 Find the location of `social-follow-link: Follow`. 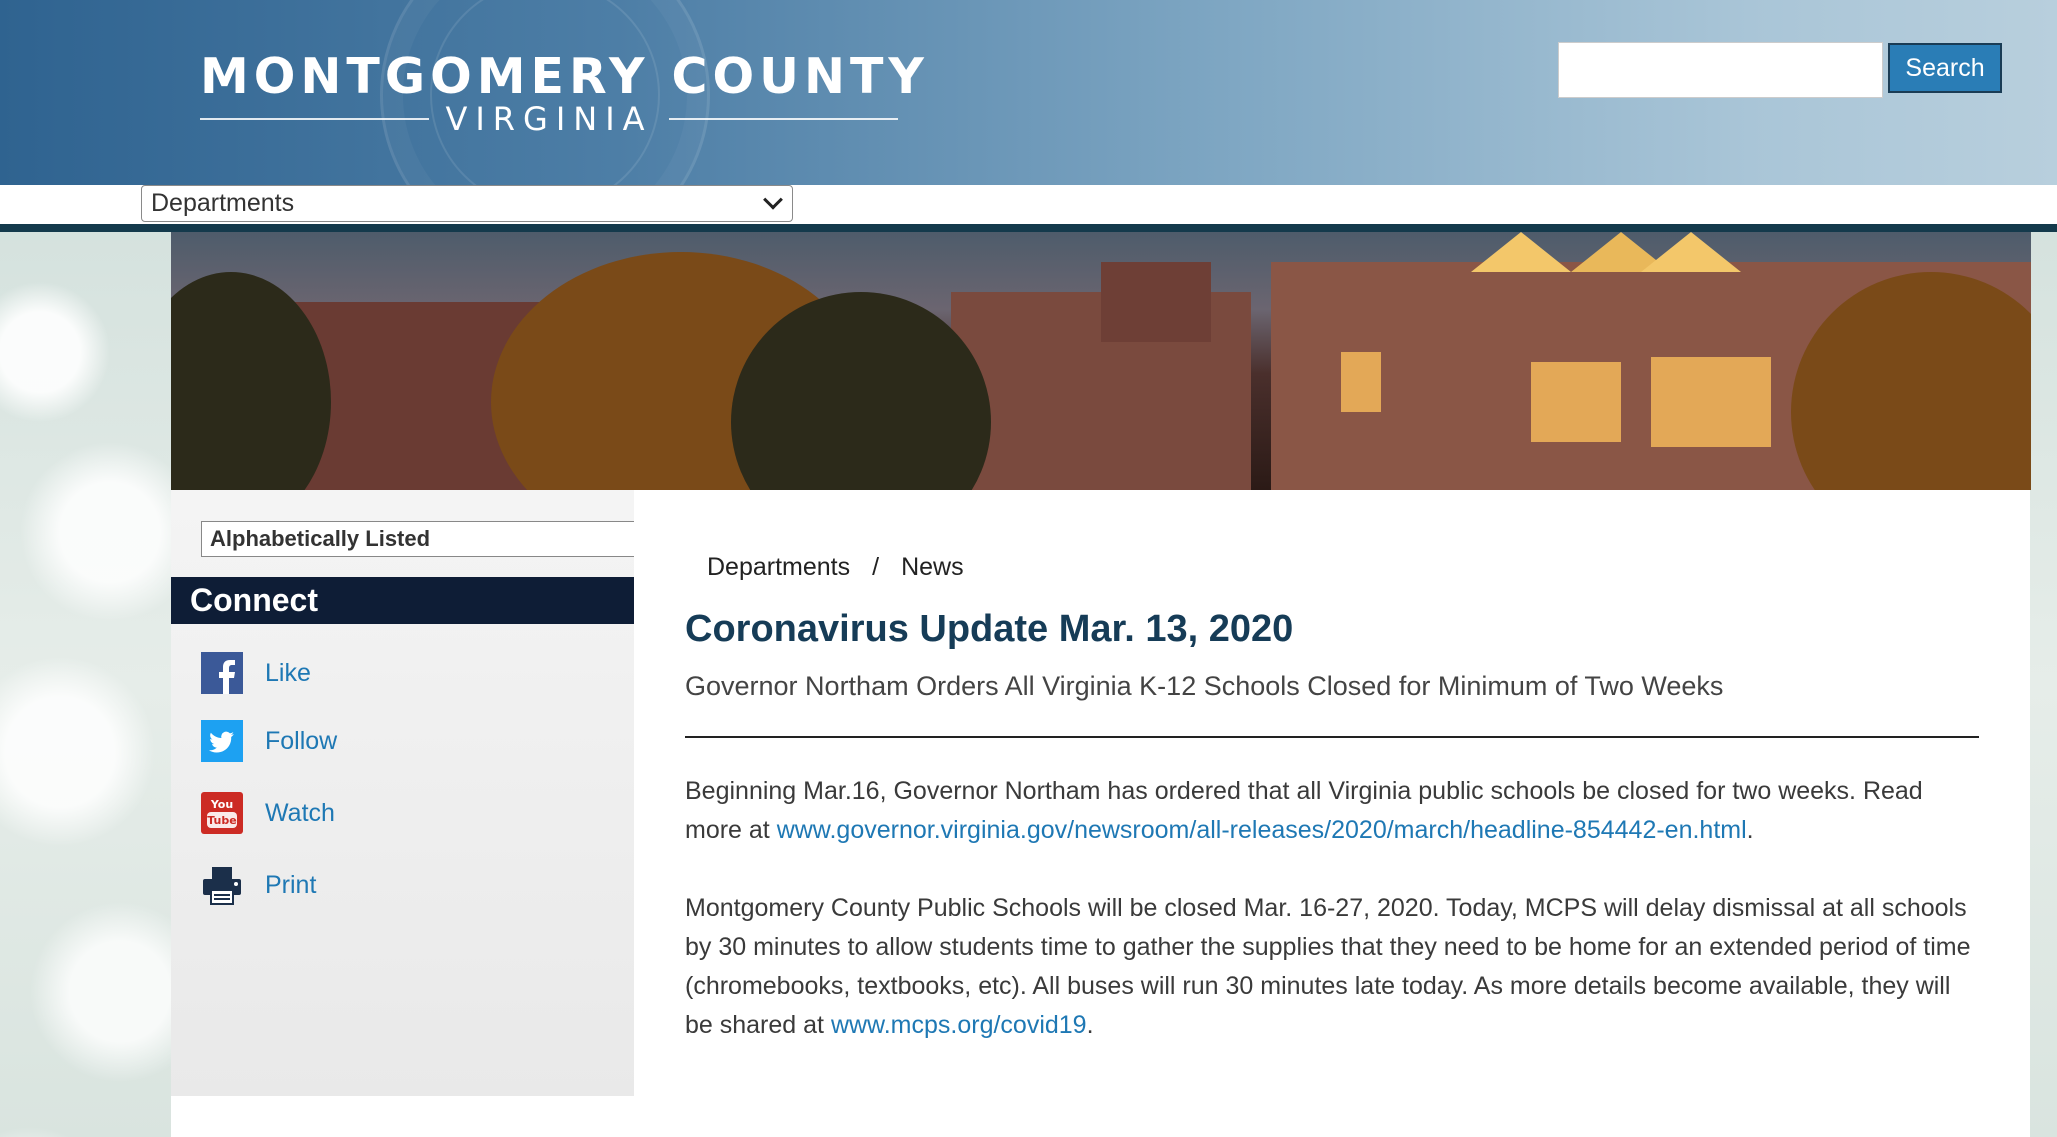

social-follow-link: Follow is located at coordinates (269, 741).